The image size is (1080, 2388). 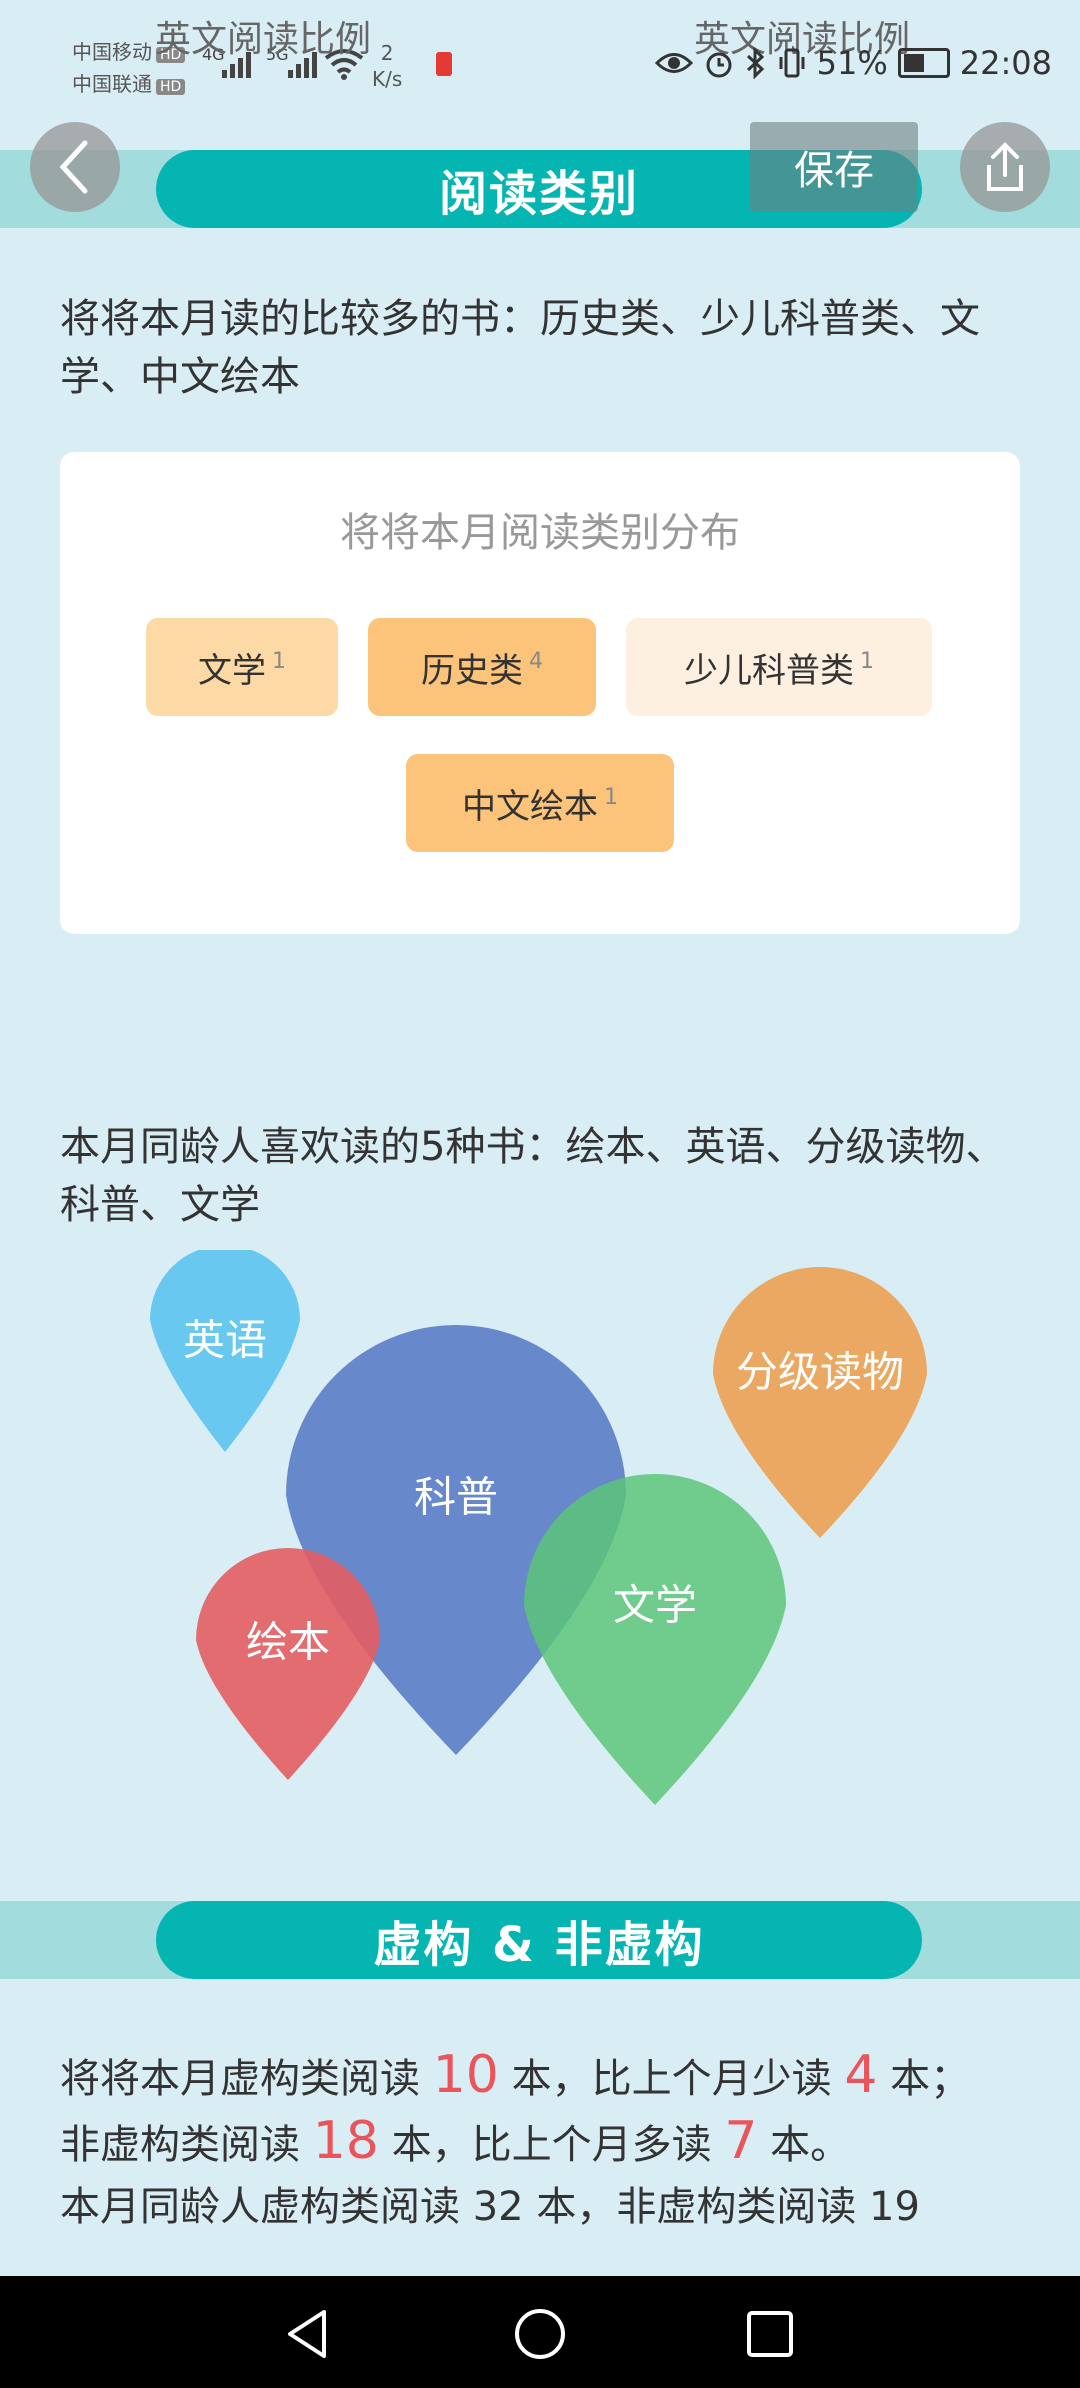 I want to click on bubble-label: 科普, so click(x=456, y=1497).